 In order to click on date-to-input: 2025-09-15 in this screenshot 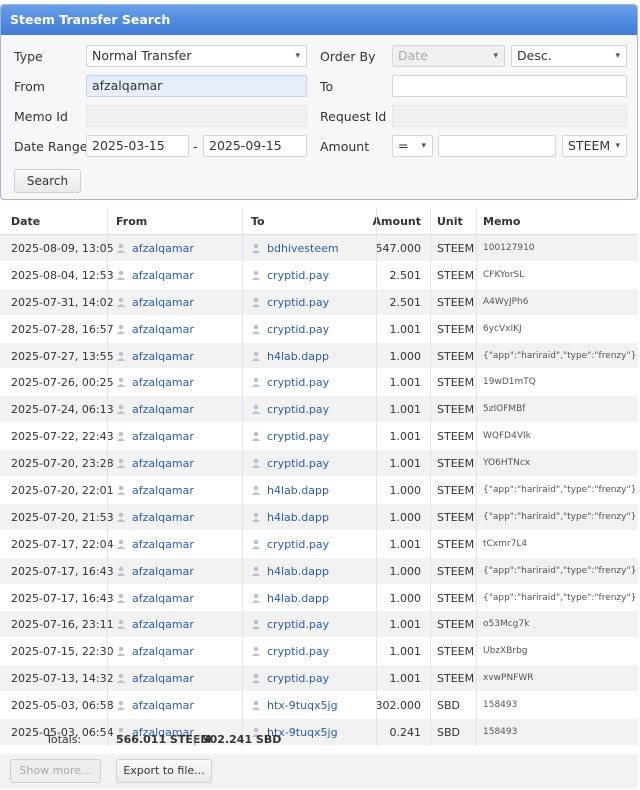, I will do `click(255, 146)`.